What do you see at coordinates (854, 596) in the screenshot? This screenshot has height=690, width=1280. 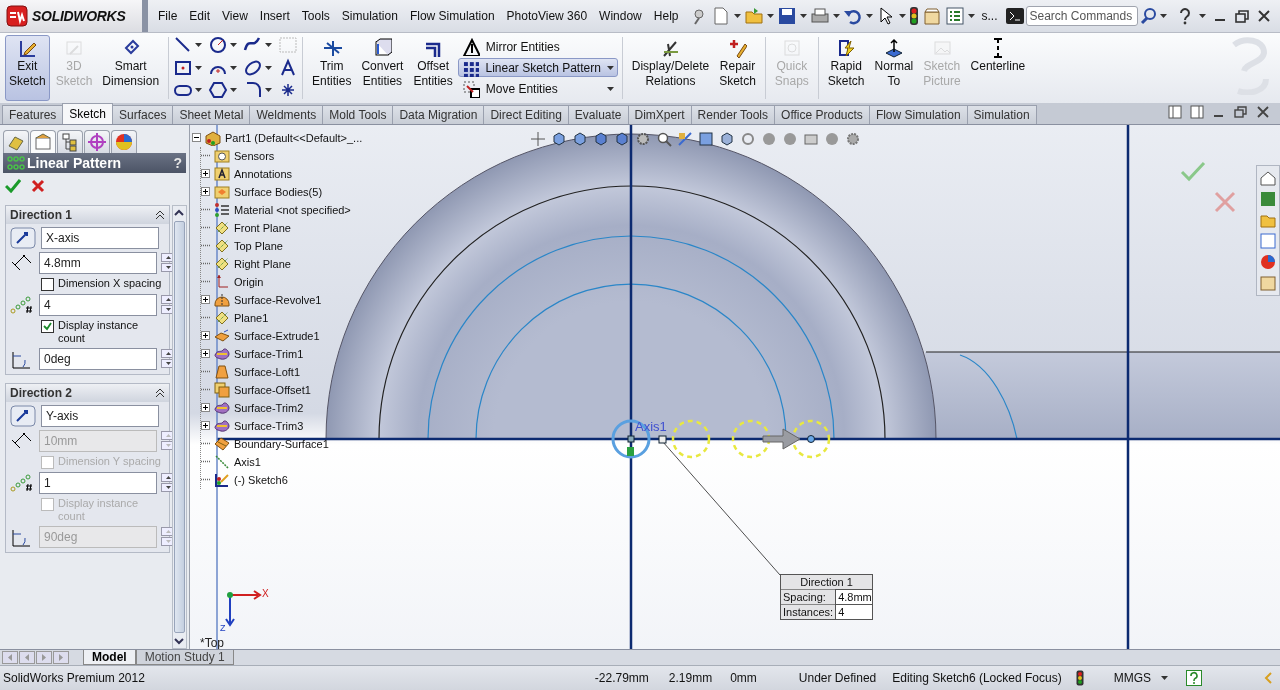 I see `callout-value: 4.8mm` at bounding box center [854, 596].